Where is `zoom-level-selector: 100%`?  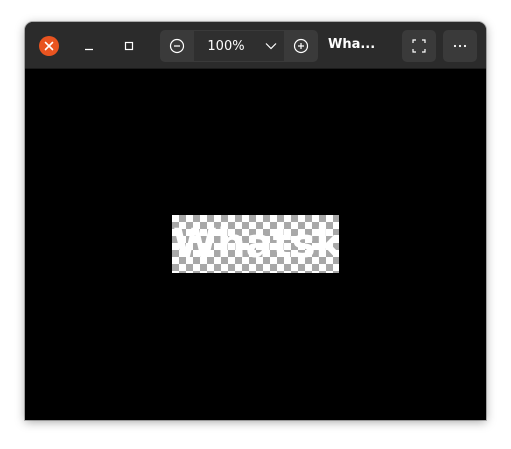
zoom-level-selector: 100% is located at coordinates (239, 46).